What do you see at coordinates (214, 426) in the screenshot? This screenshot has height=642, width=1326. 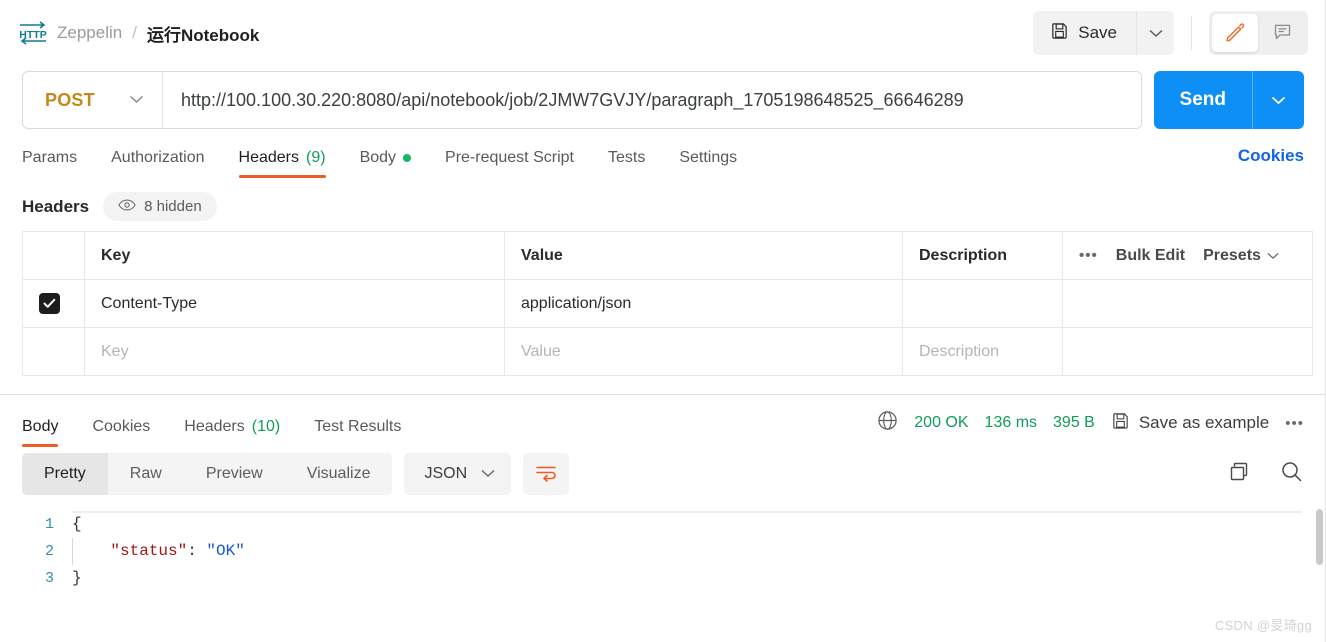 I see `response-tab-headers-label: Headers` at bounding box center [214, 426].